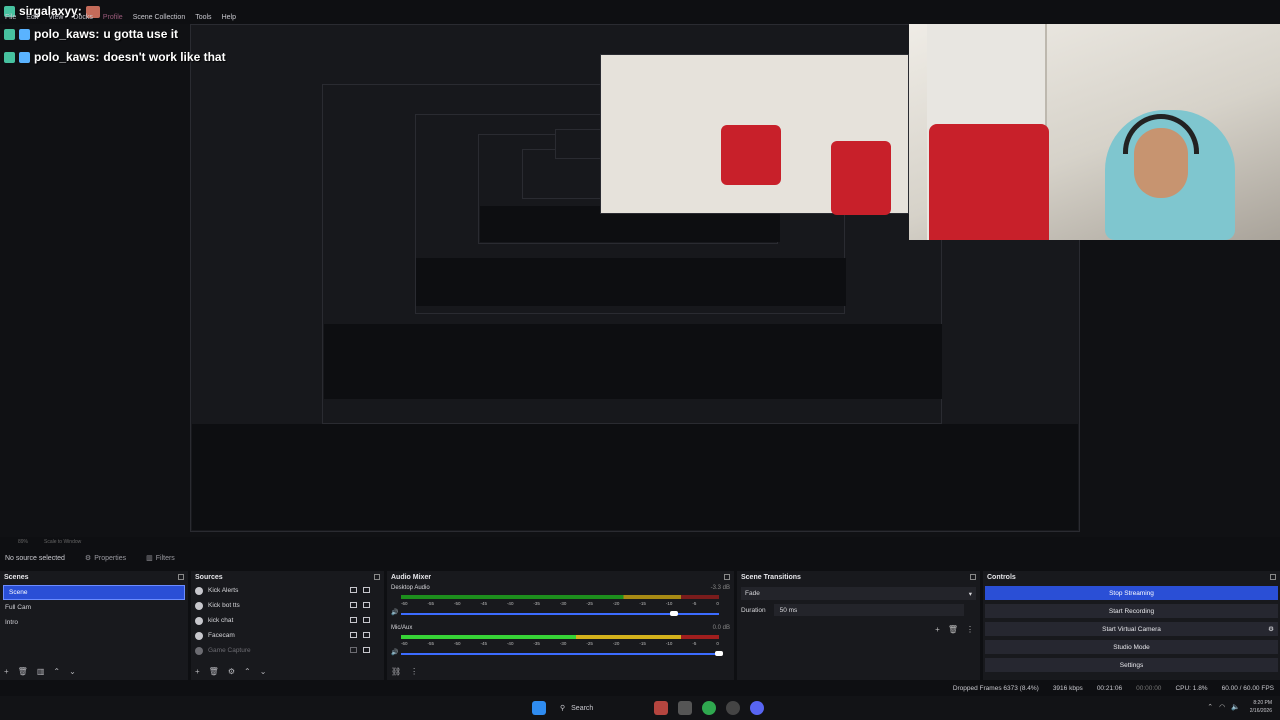  I want to click on windows-start-icon, so click(539, 708).